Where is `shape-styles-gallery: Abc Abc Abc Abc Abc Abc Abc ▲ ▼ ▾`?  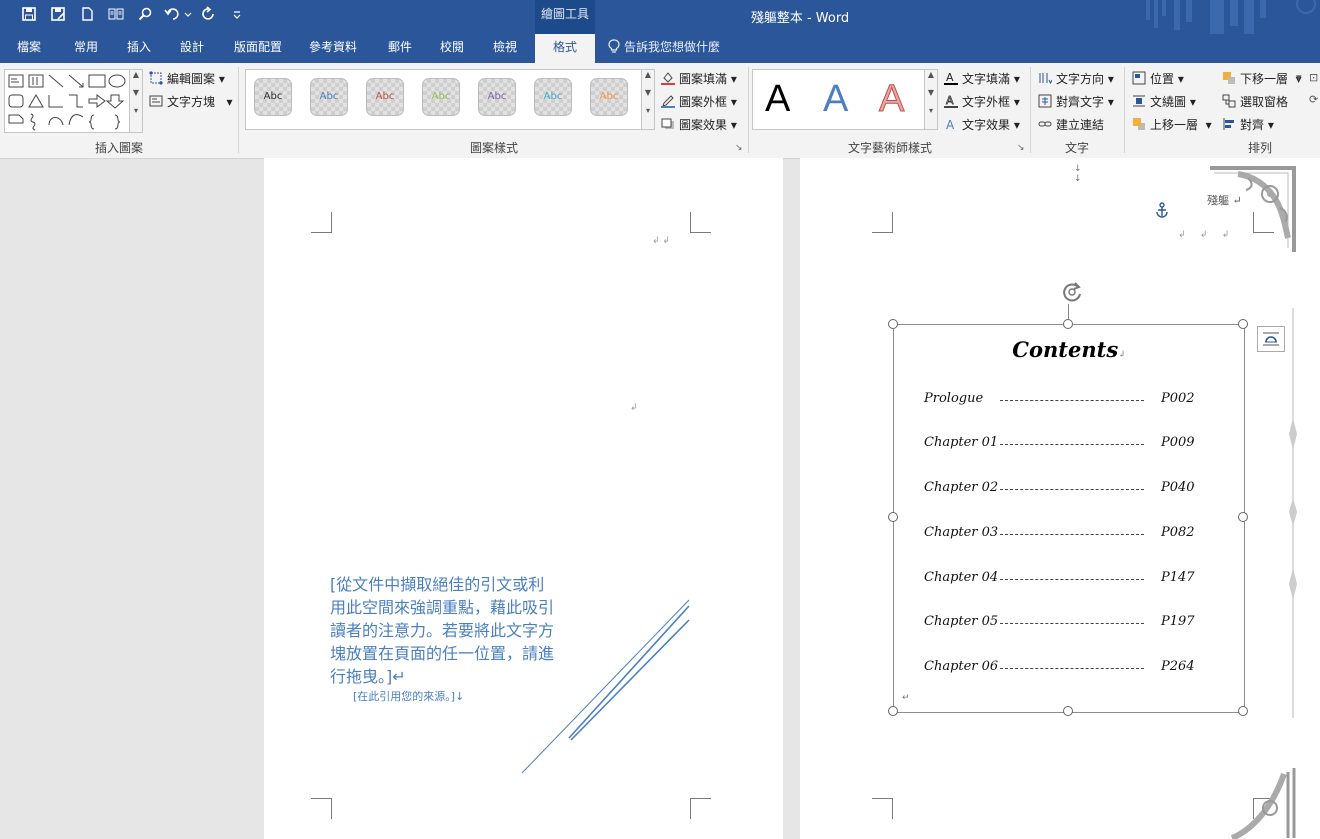 shape-styles-gallery: Abc Abc Abc Abc Abc Abc Abc ▲ ▼ ▾ is located at coordinates (450, 99).